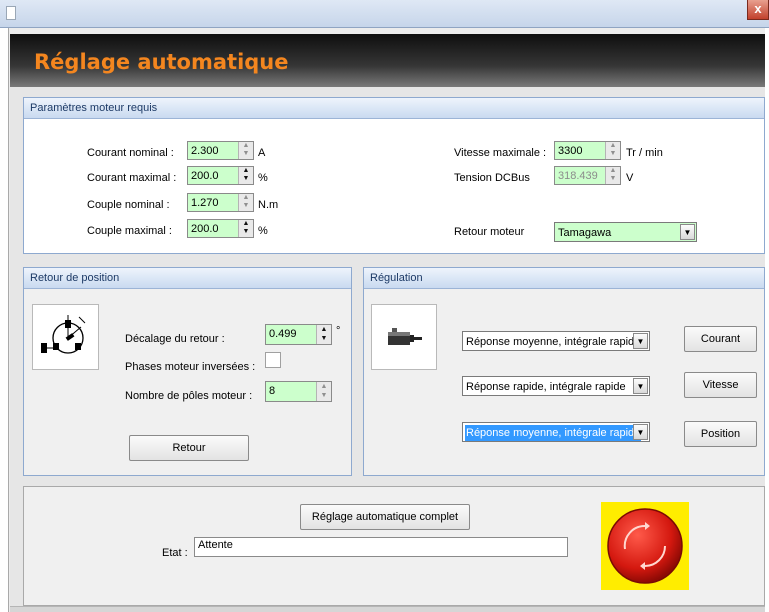  What do you see at coordinates (220, 202) in the screenshot?
I see `couple-nominal-input: 1.270 ▲ ▼` at bounding box center [220, 202].